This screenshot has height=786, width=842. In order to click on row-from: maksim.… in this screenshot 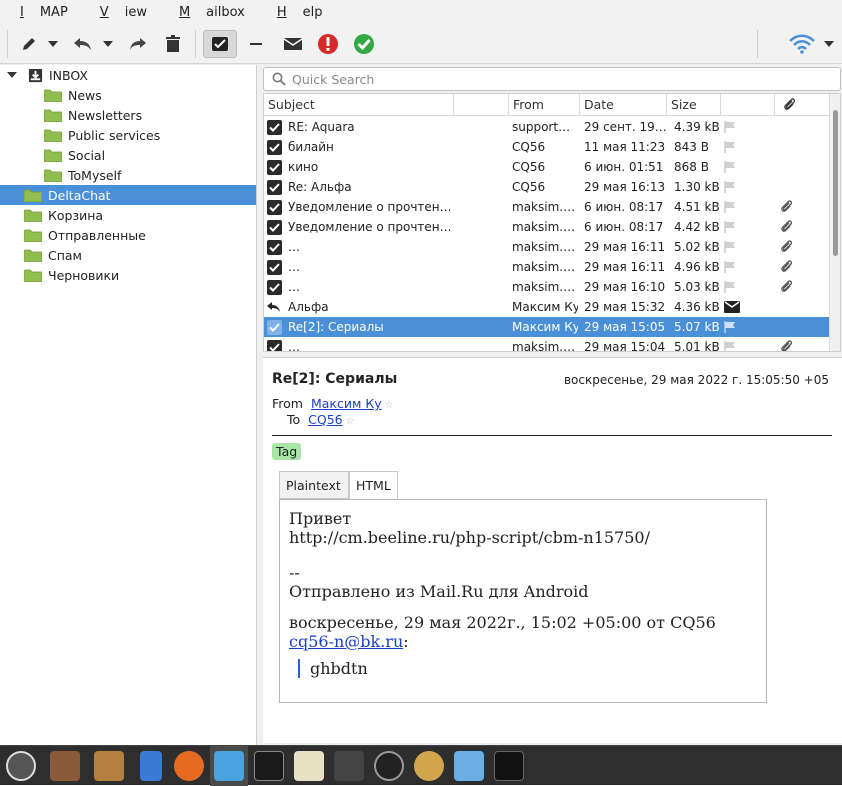, I will do `click(544, 346)`.